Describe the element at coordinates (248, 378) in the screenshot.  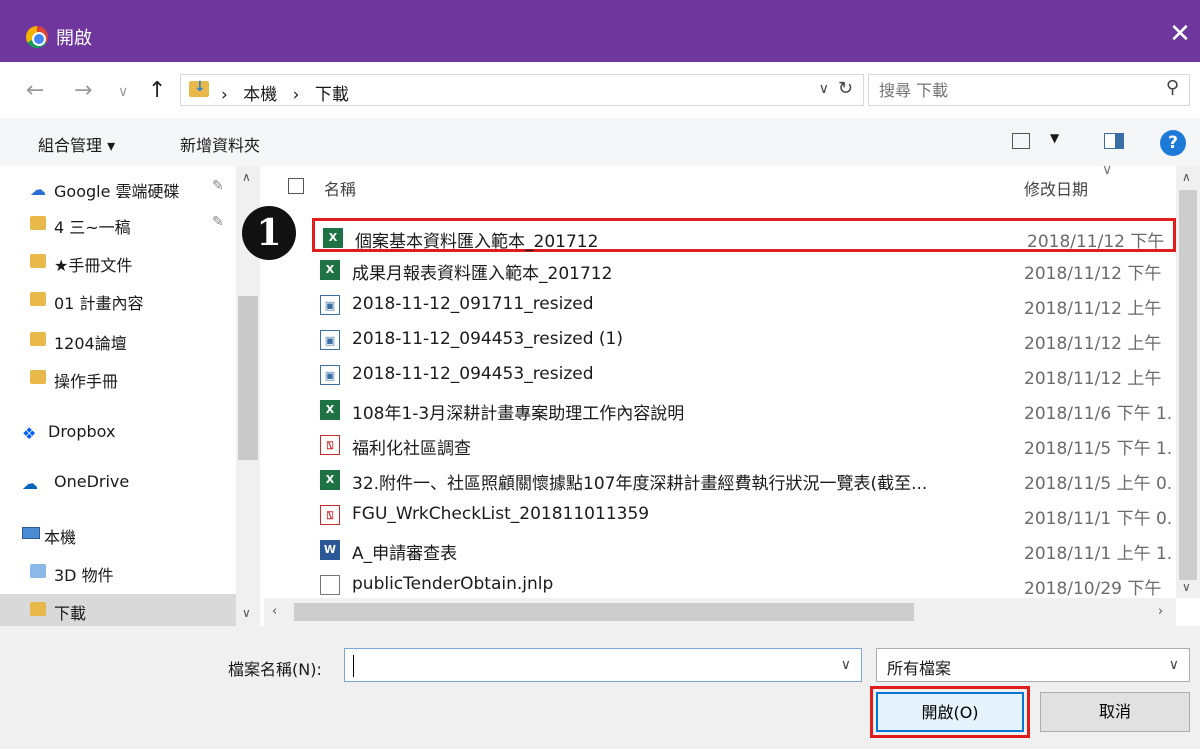
I see `nav-scroll-thumb` at that location.